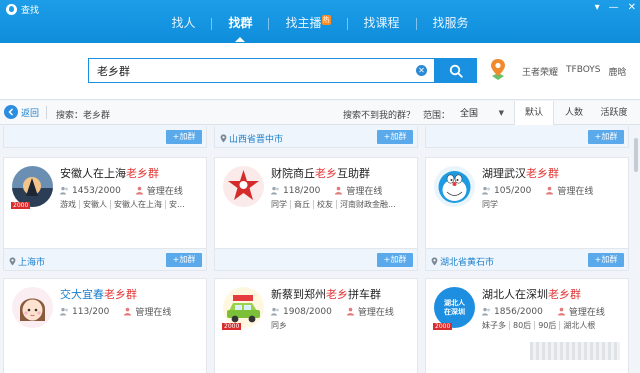  I want to click on tag: 妹子多, so click(494, 325).